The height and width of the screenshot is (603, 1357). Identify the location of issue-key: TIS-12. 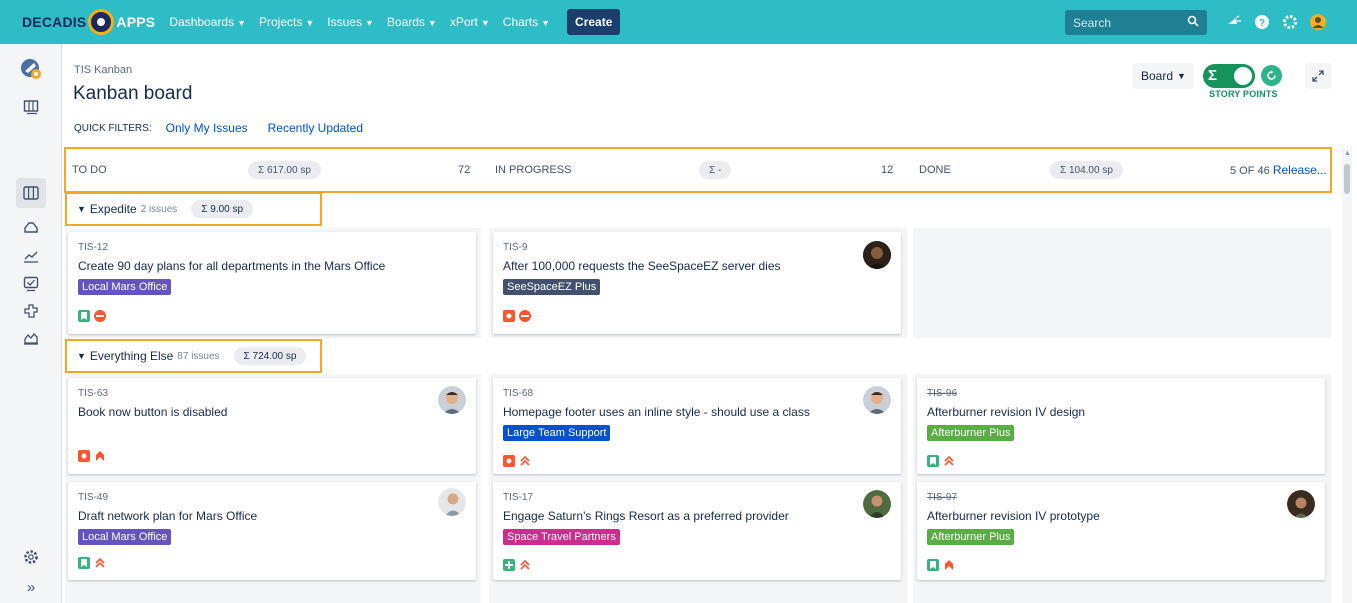
(272, 247).